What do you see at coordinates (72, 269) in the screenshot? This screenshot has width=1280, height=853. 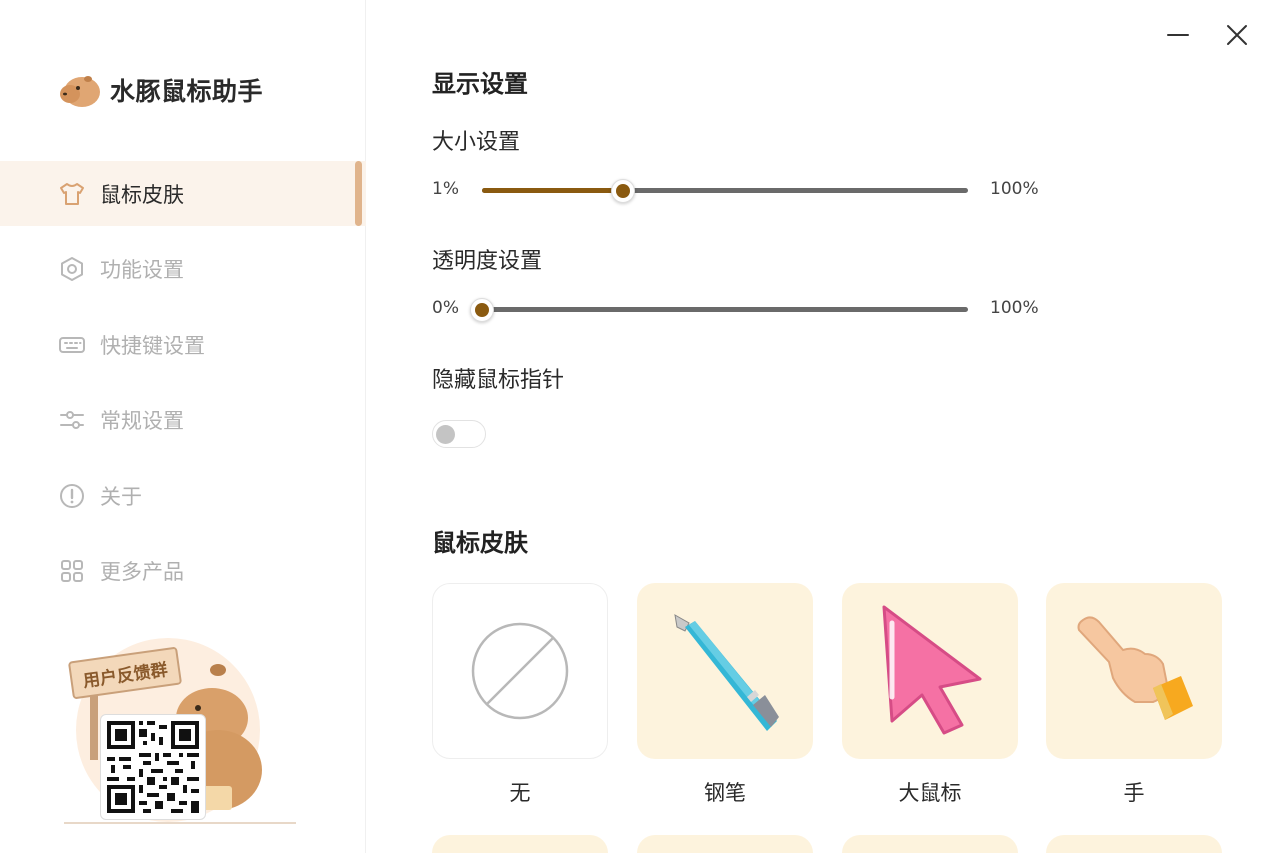 I see `hexagon-settings-icon` at bounding box center [72, 269].